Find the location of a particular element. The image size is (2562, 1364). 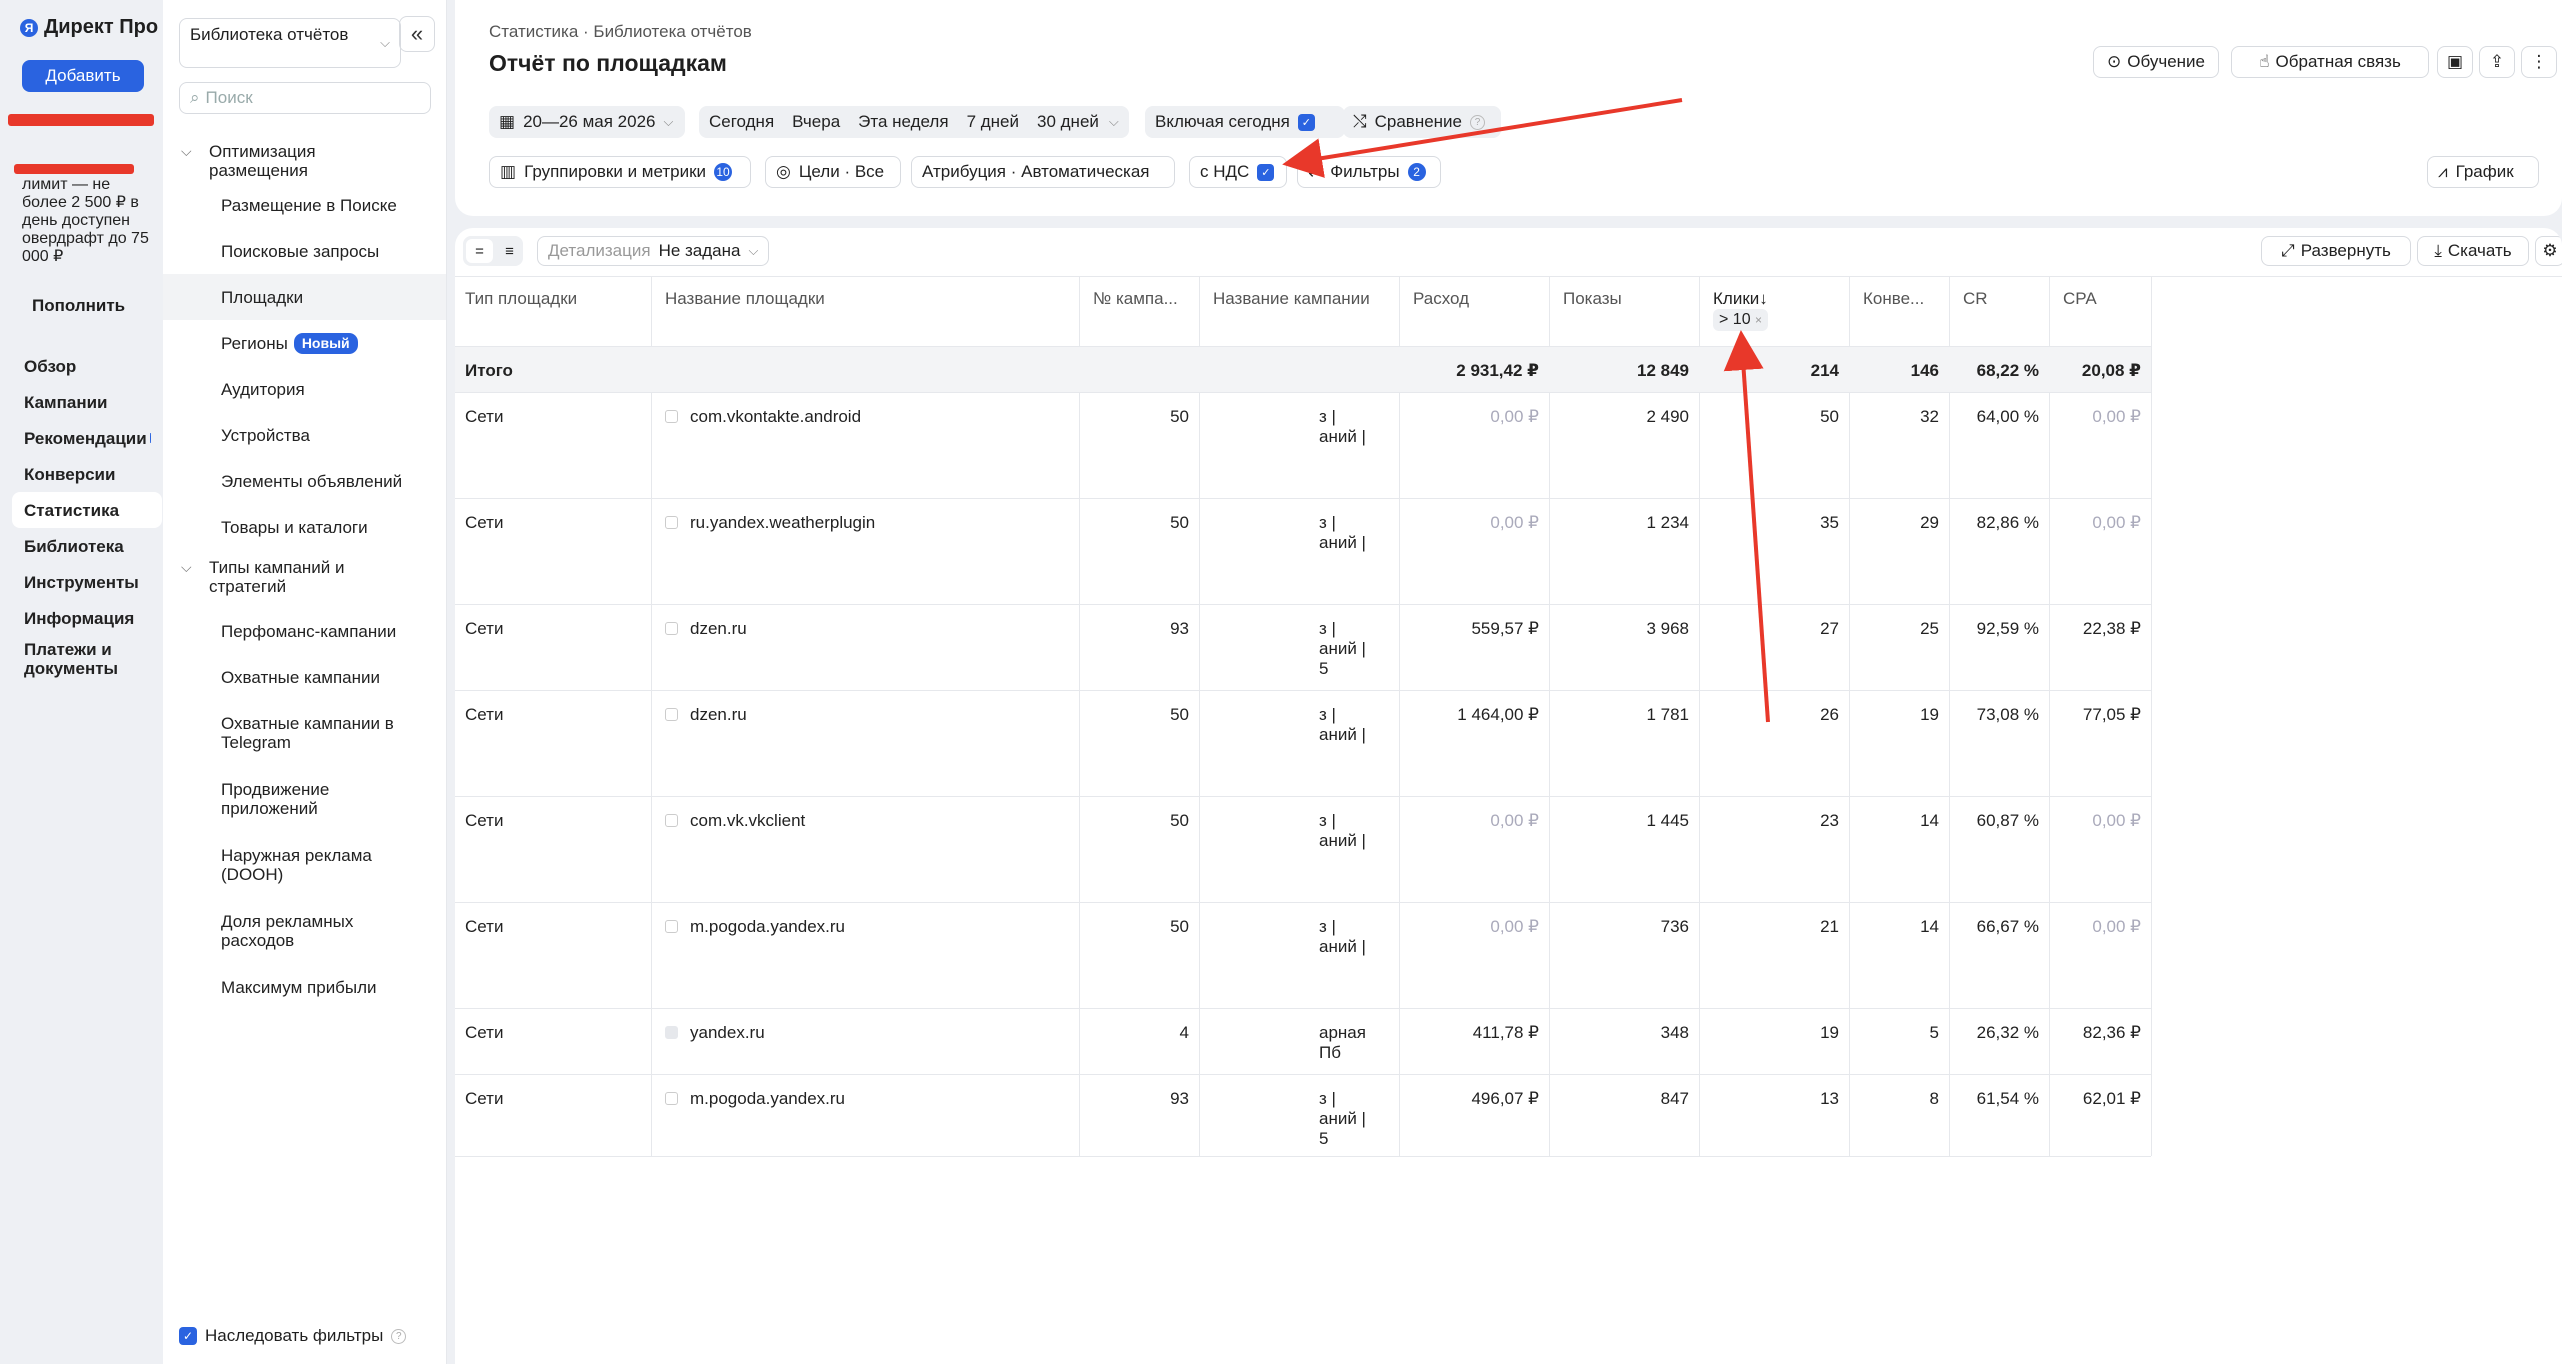

annotation-arrow-clicks is located at coordinates (1746, 526).